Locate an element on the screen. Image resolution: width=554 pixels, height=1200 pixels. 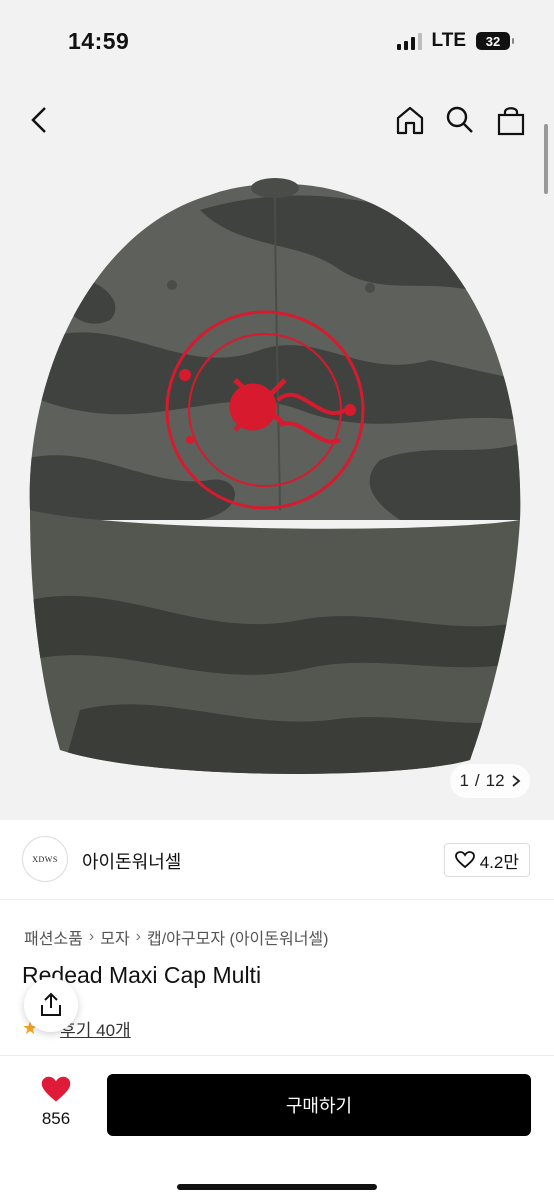
pager-current: 1 is located at coordinates (464, 780).